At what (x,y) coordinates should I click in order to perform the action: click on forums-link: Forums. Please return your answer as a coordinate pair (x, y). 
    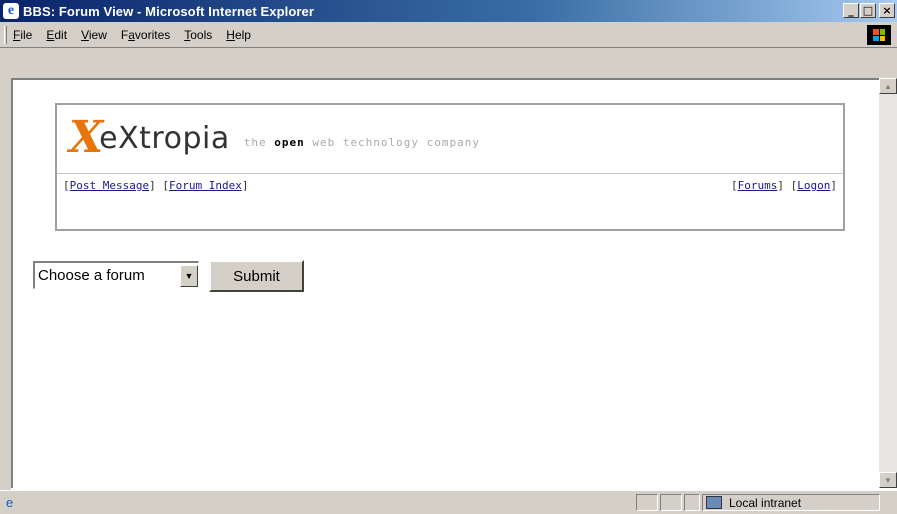
    Looking at the image, I should click on (758, 185).